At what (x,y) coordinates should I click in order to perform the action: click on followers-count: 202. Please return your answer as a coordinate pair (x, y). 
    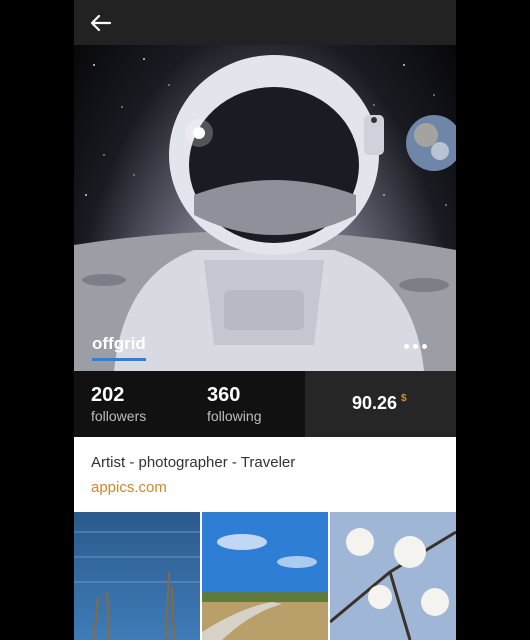
    Looking at the image, I should click on (108, 395).